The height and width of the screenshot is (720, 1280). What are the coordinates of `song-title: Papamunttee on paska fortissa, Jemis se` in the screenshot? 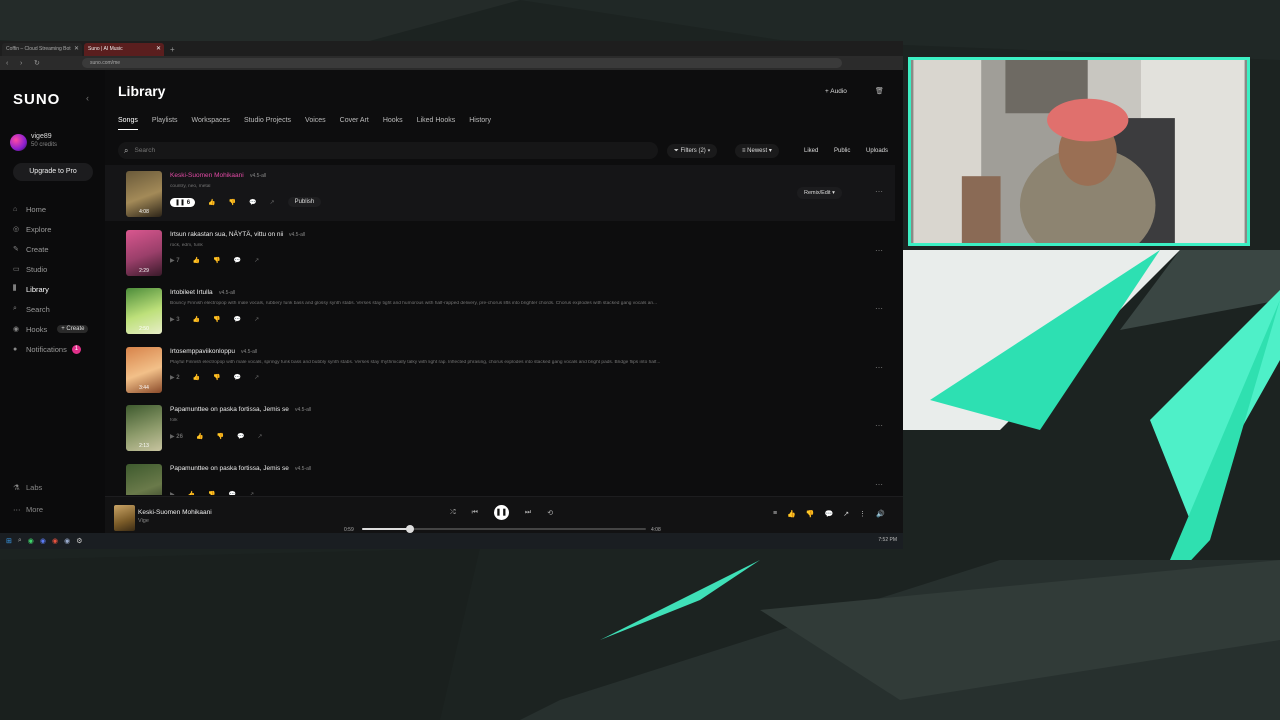 It's located at (229, 409).